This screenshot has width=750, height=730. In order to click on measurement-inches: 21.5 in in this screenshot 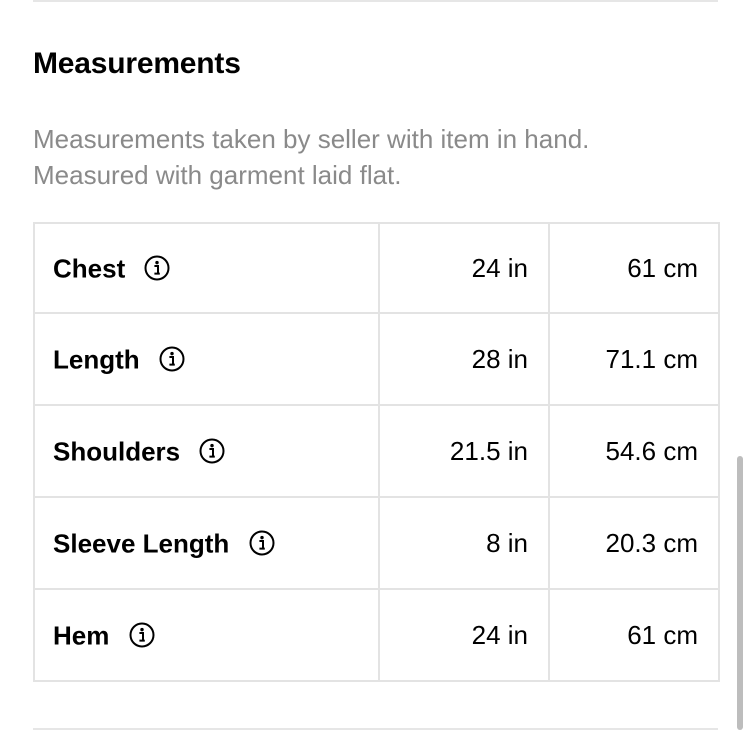, I will do `click(464, 451)`.